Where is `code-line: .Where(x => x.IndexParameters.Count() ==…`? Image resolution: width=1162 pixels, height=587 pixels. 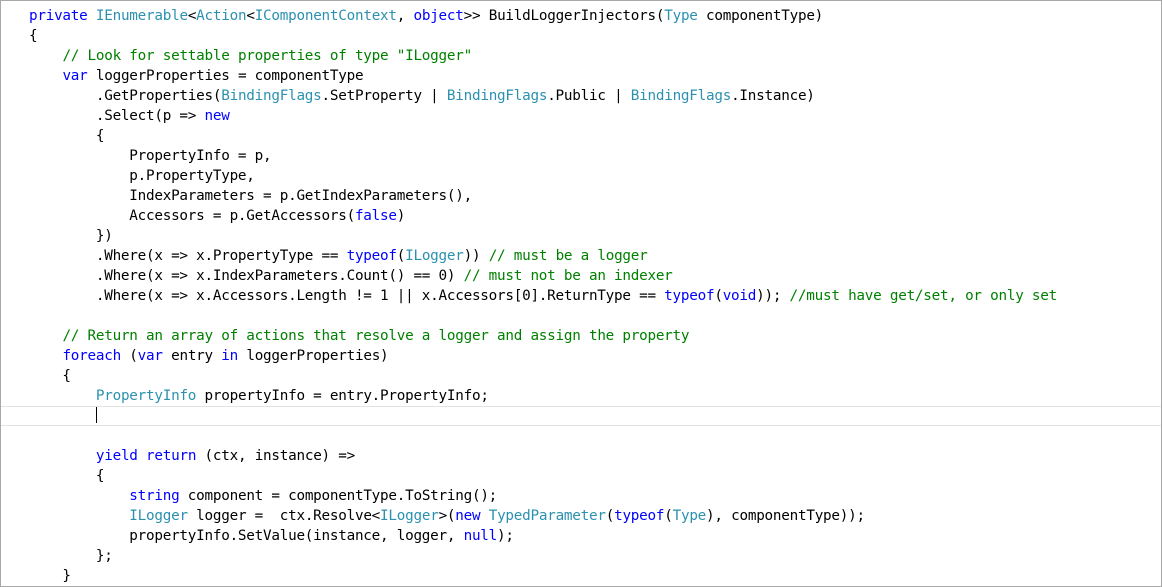
code-line: .Where(x => x.IndexParameters.Count() ==… is located at coordinates (595, 276).